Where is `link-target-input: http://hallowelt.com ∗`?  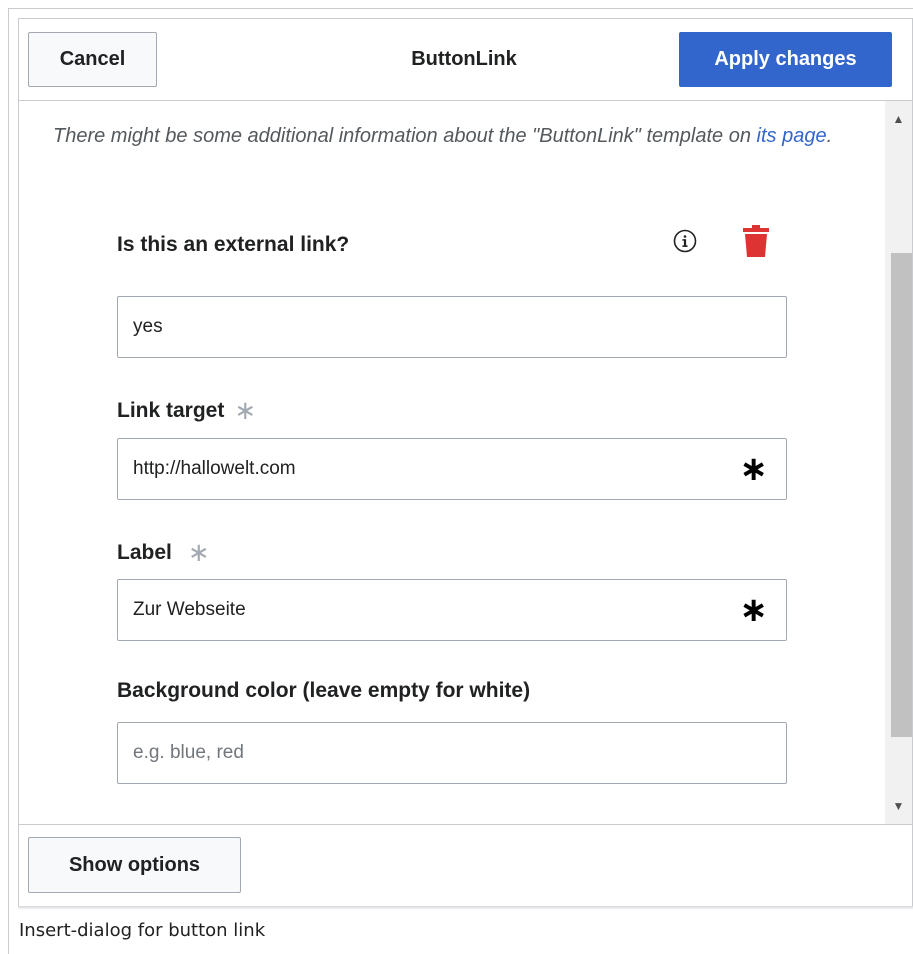
link-target-input: http://hallowelt.com ∗ is located at coordinates (452, 469).